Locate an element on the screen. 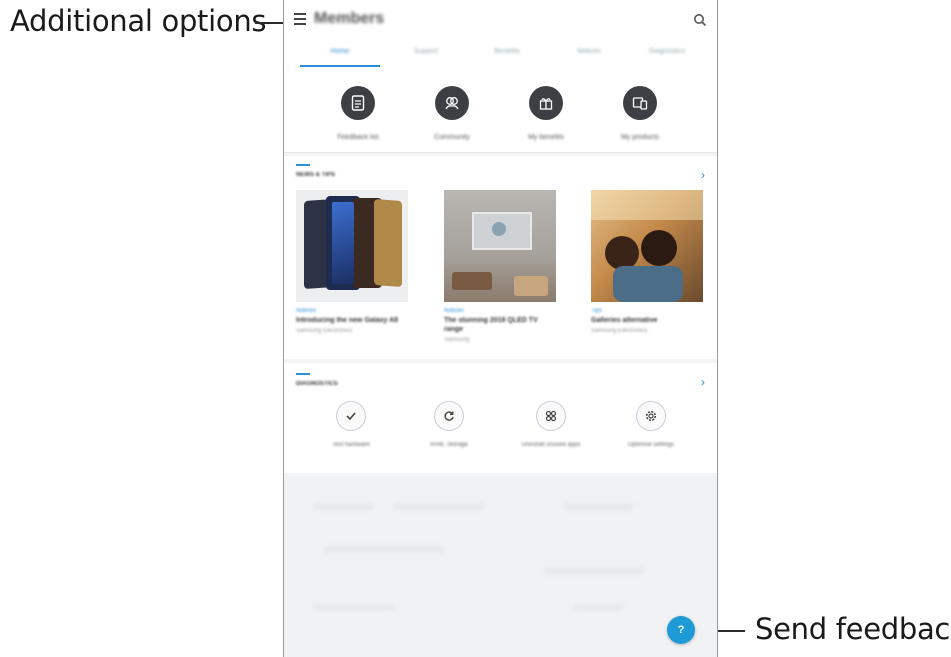  diagnostic-uninstall-apps: Uninstall unused apps is located at coordinates (551, 425).